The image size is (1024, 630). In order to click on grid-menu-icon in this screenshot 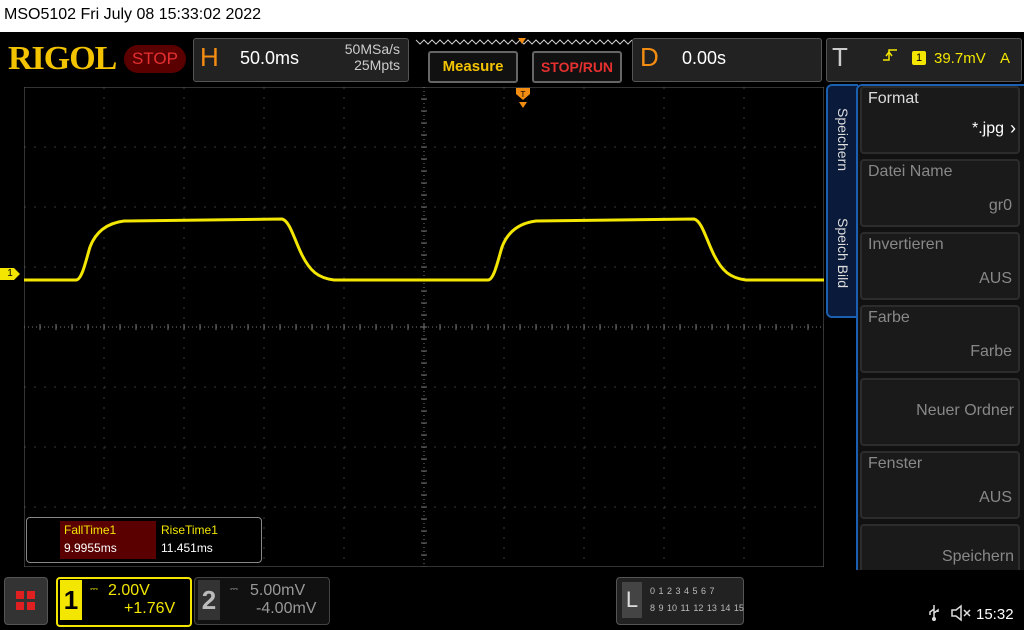, I will do `click(25, 600)`.